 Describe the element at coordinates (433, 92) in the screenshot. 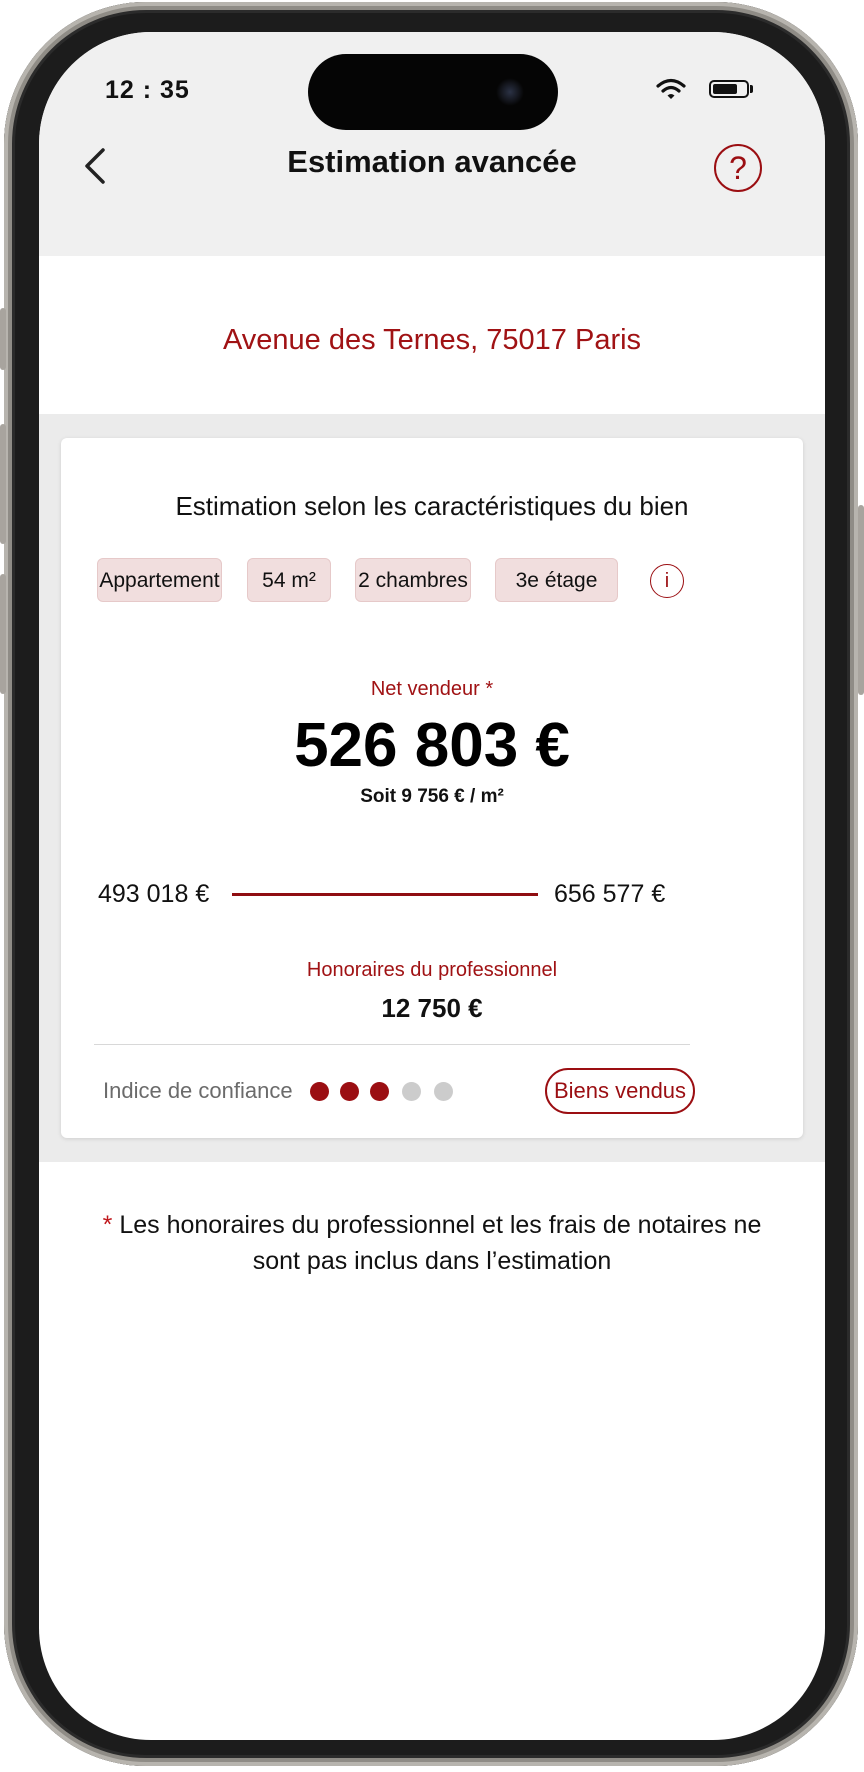

I see `dynamic-island` at that location.